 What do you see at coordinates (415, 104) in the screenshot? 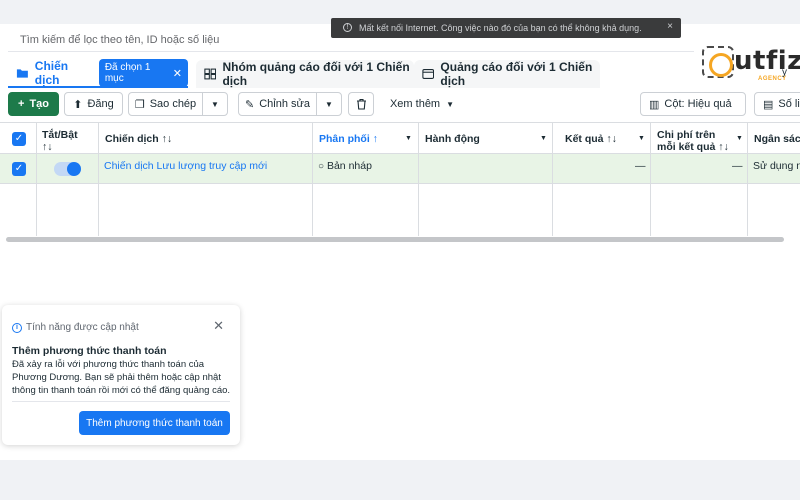
I see `see-more-label: Xem thêm` at bounding box center [415, 104].